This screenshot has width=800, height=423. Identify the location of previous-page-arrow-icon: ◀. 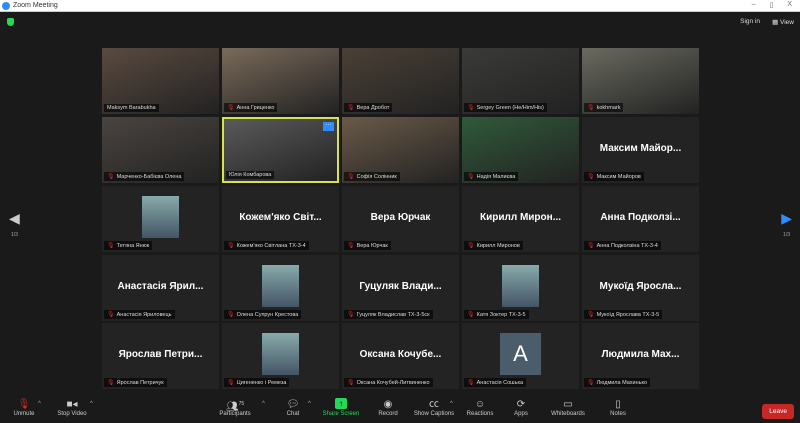
(14, 218).